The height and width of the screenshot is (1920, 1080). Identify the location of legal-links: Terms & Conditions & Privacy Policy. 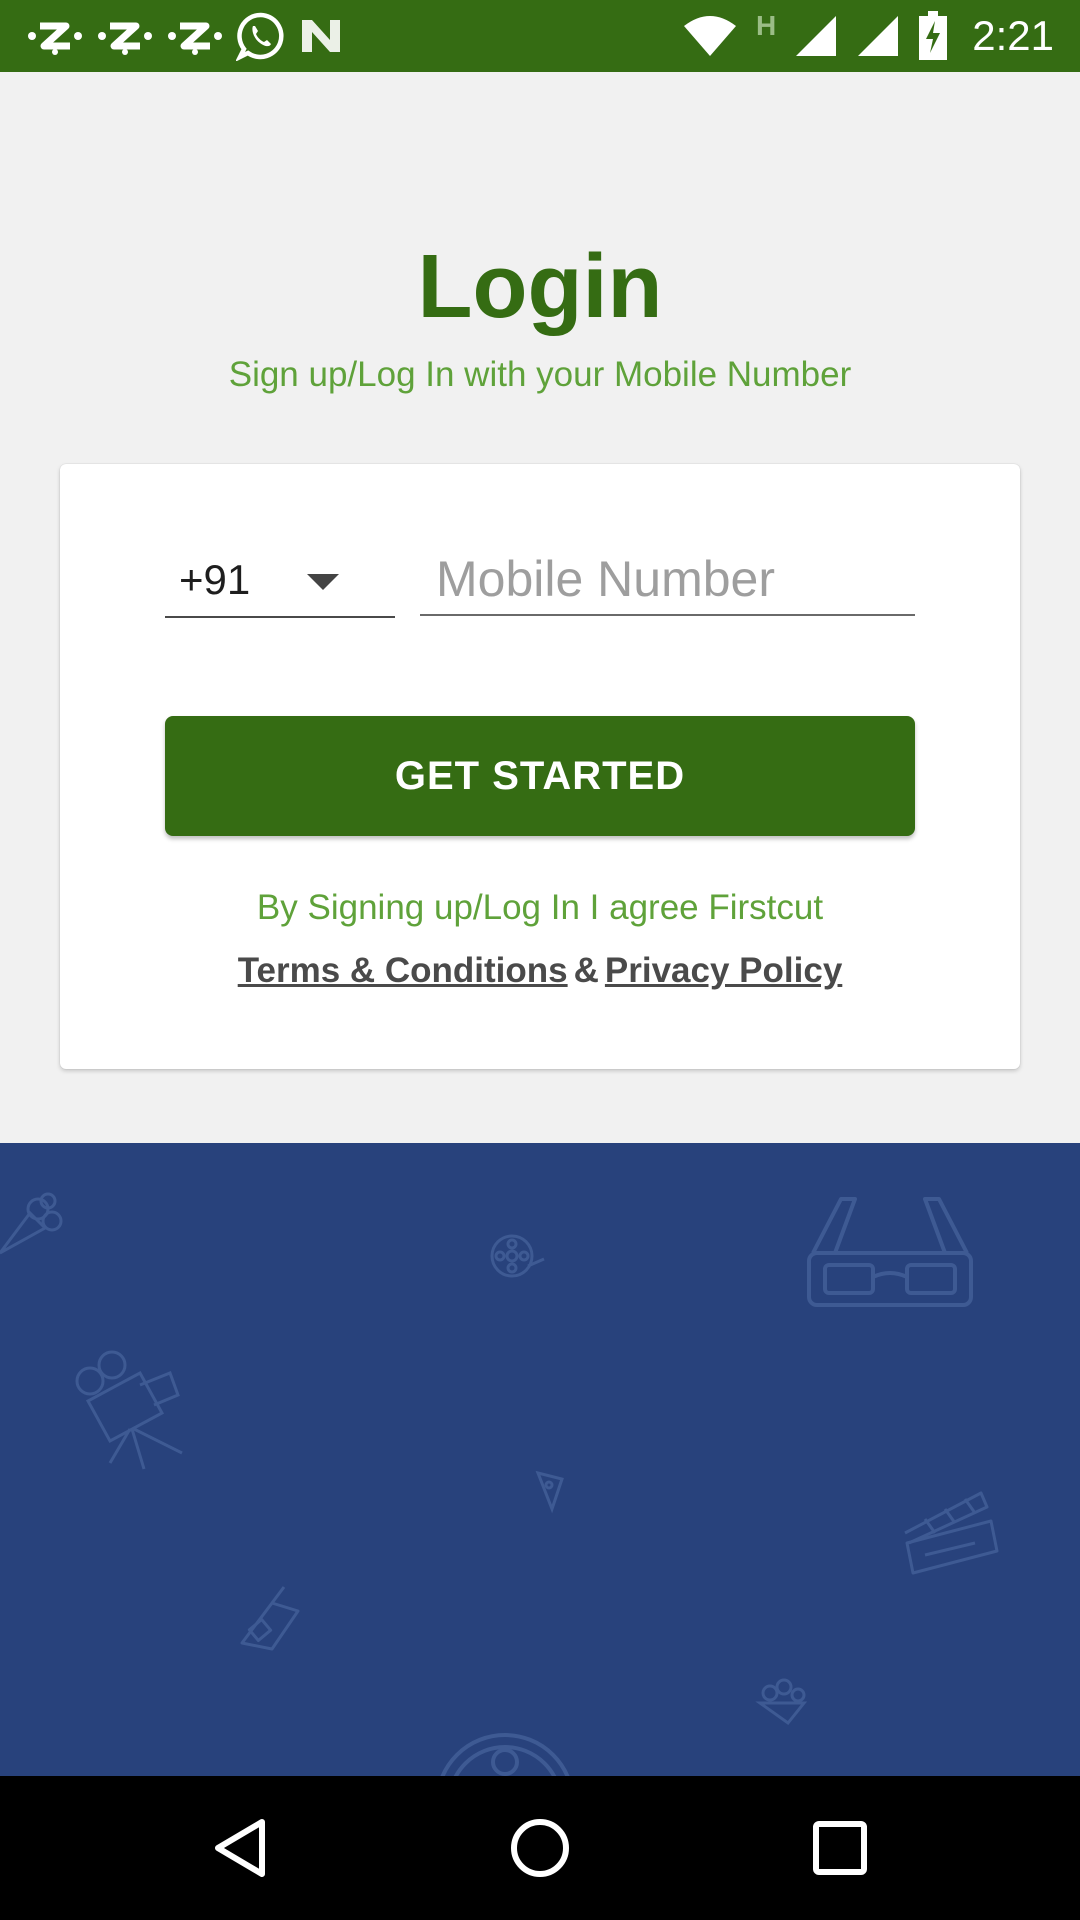
(540, 971).